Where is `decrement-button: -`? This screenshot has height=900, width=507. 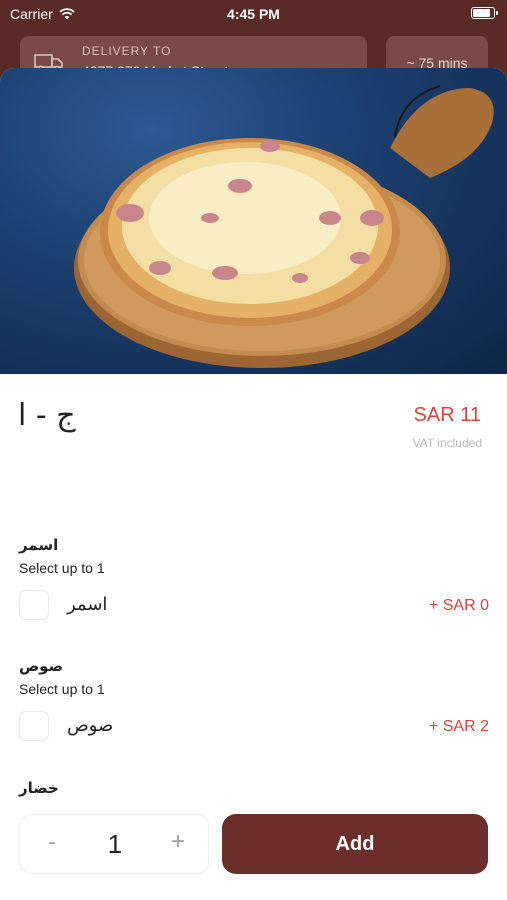
decrement-button: - is located at coordinates (52, 844).